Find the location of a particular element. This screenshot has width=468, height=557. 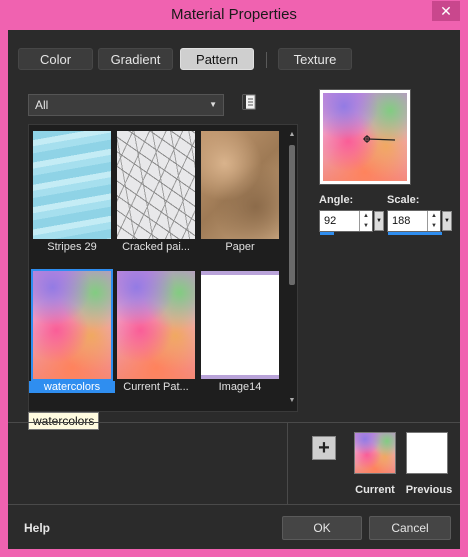

window-title: Material Properties is located at coordinates (234, 14).